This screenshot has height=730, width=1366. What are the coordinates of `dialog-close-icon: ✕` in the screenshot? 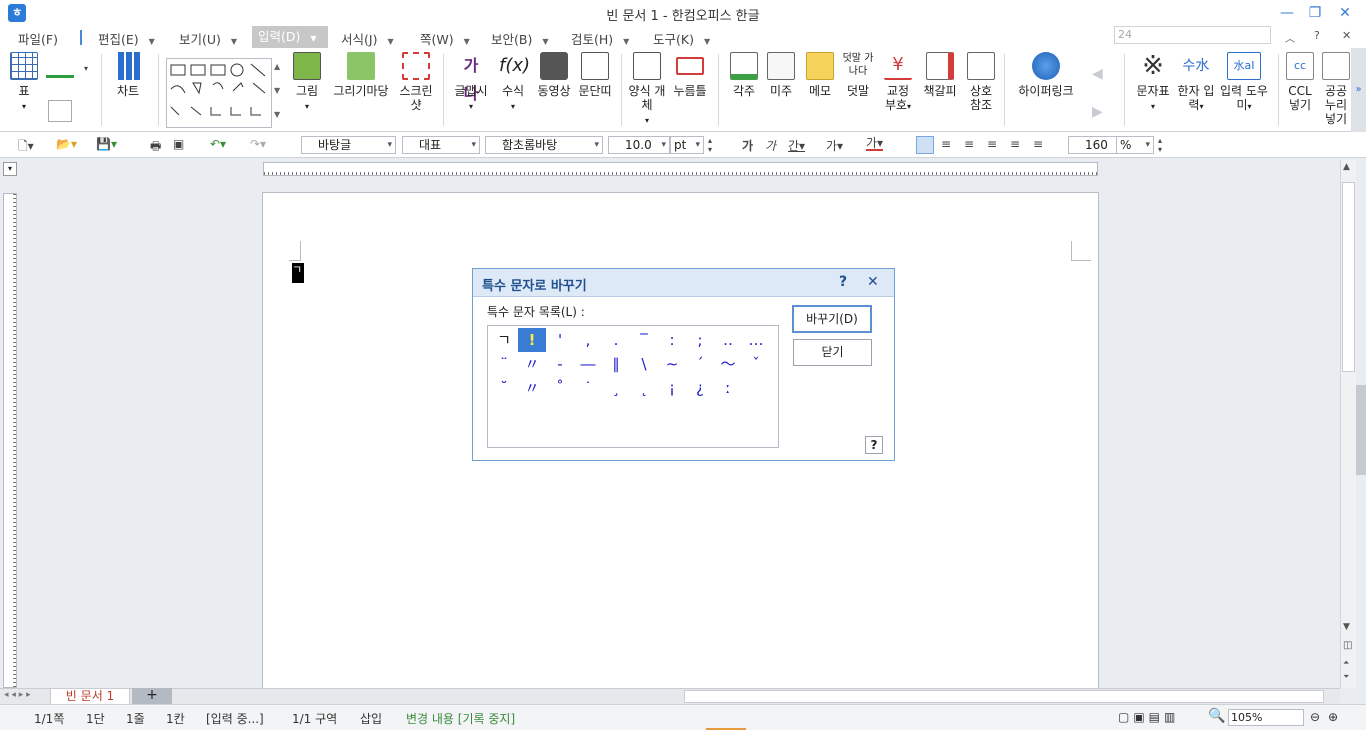 It's located at (873, 282).